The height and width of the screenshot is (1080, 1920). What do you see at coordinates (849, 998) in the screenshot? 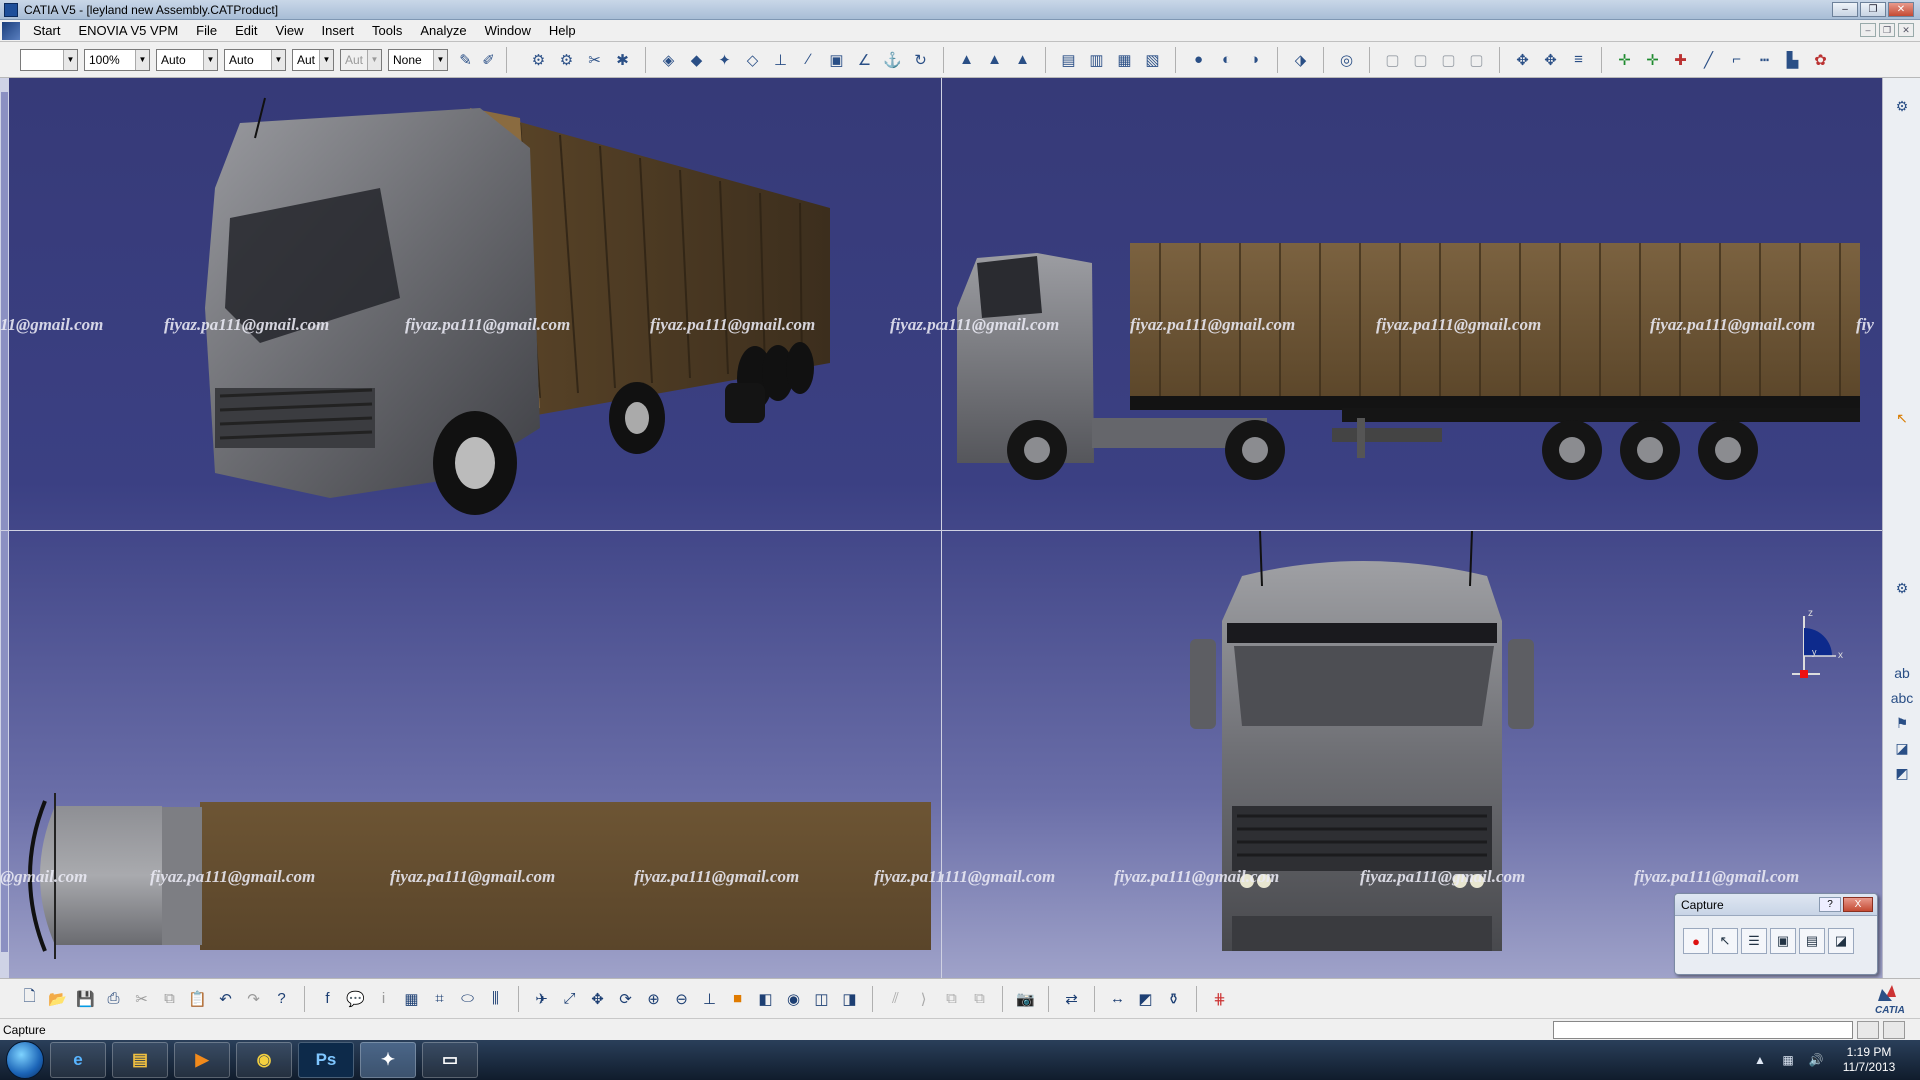
I see `swap-visible-icon: ◨` at bounding box center [849, 998].